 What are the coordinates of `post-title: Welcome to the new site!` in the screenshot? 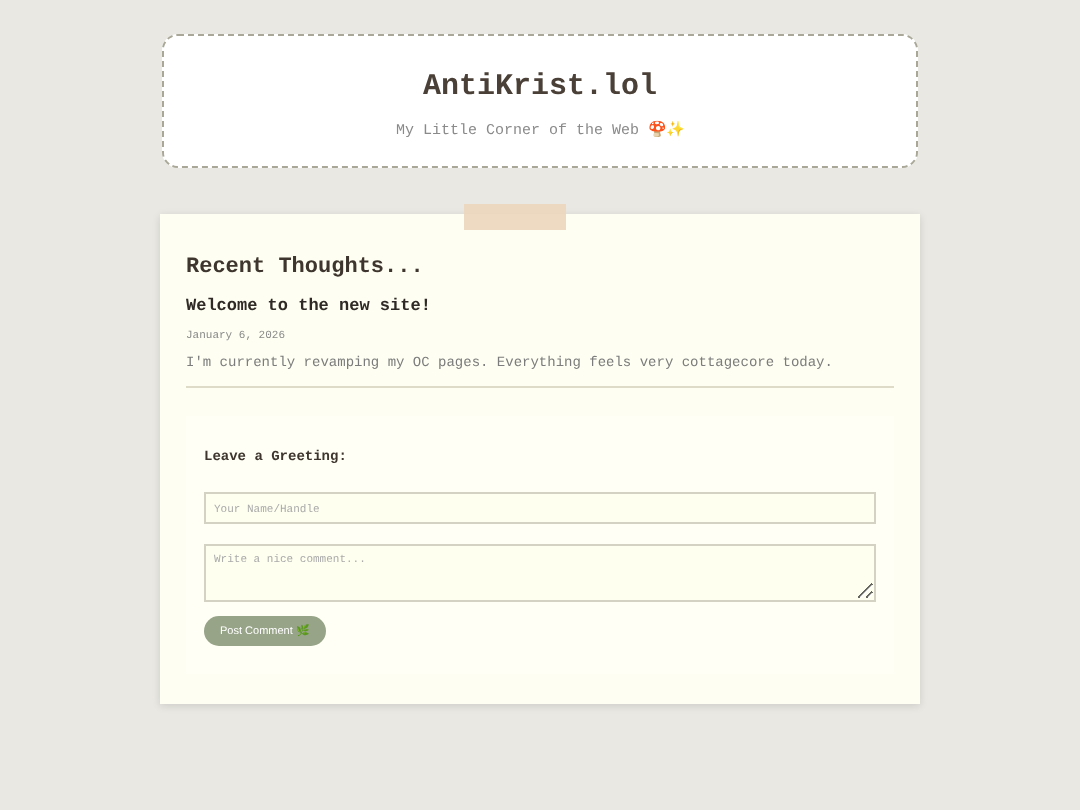 It's located at (309, 306).